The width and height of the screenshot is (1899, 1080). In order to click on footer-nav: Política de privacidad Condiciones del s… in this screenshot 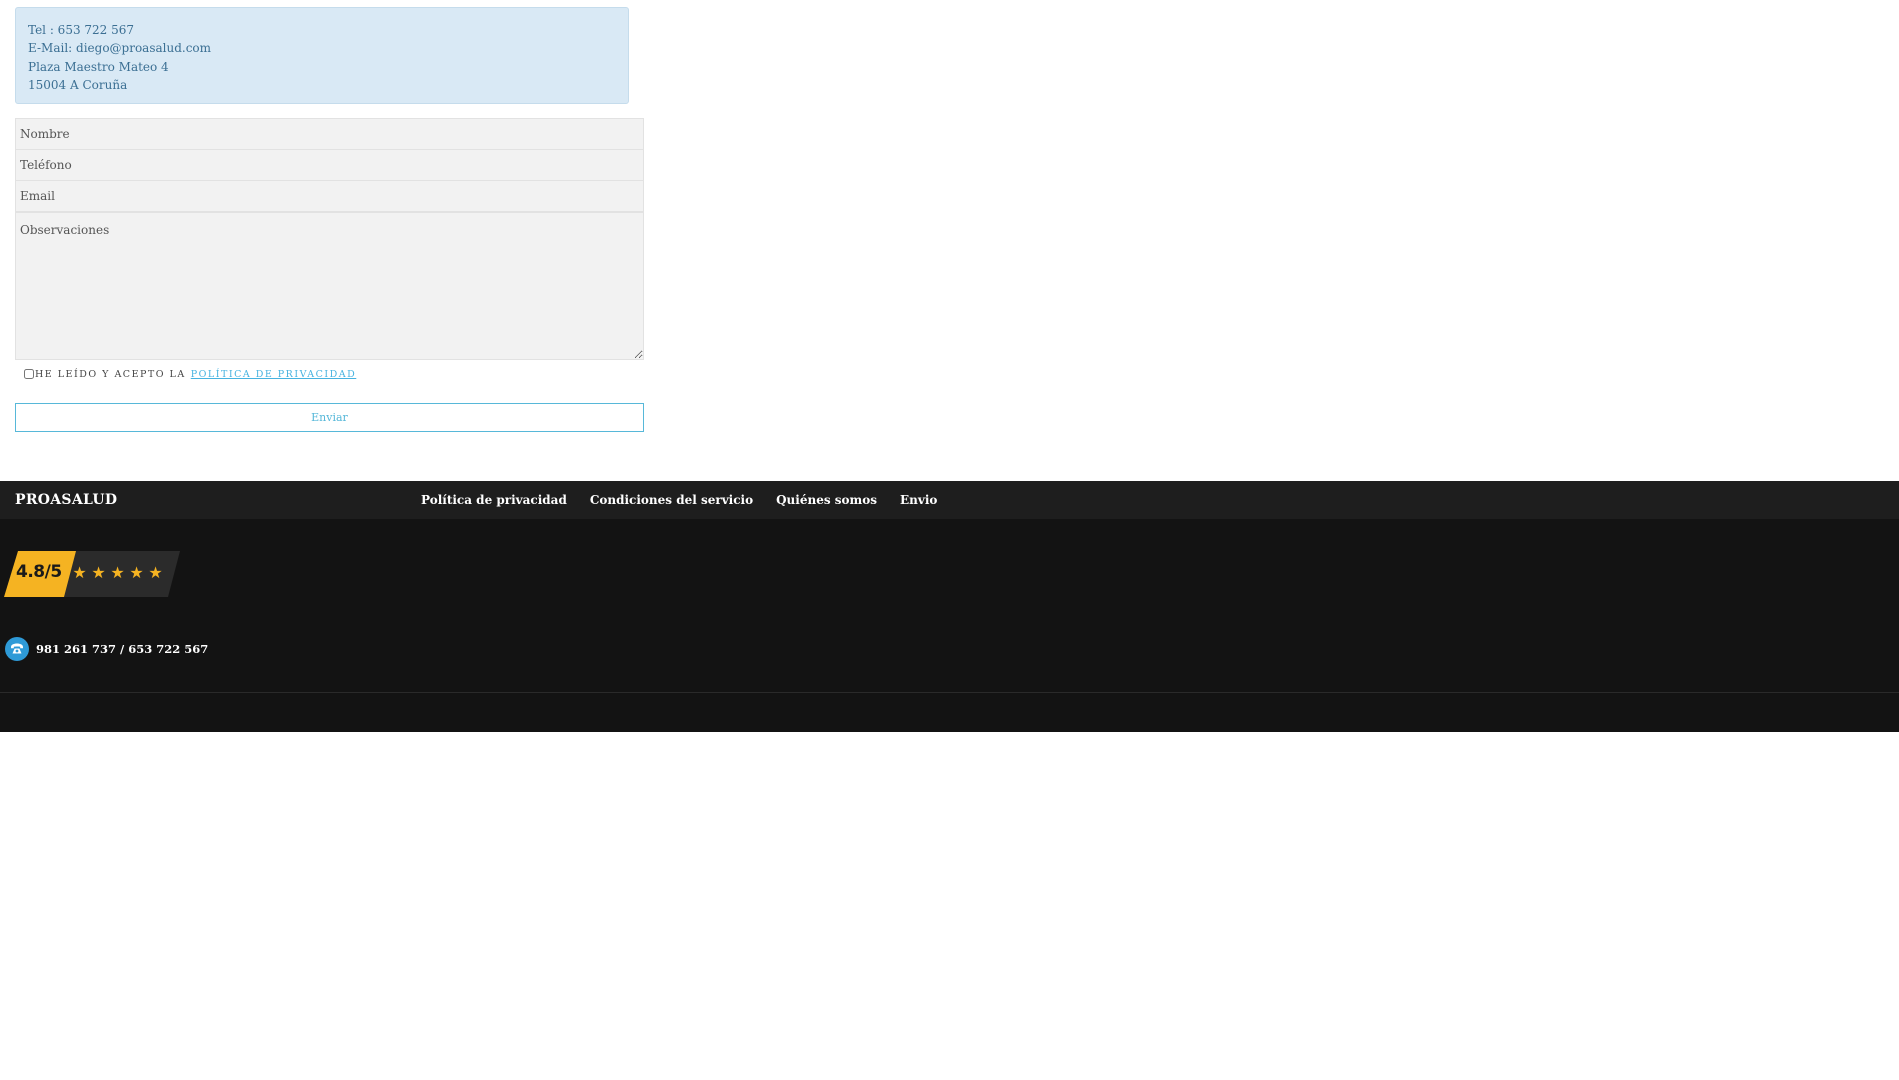, I will do `click(690, 500)`.